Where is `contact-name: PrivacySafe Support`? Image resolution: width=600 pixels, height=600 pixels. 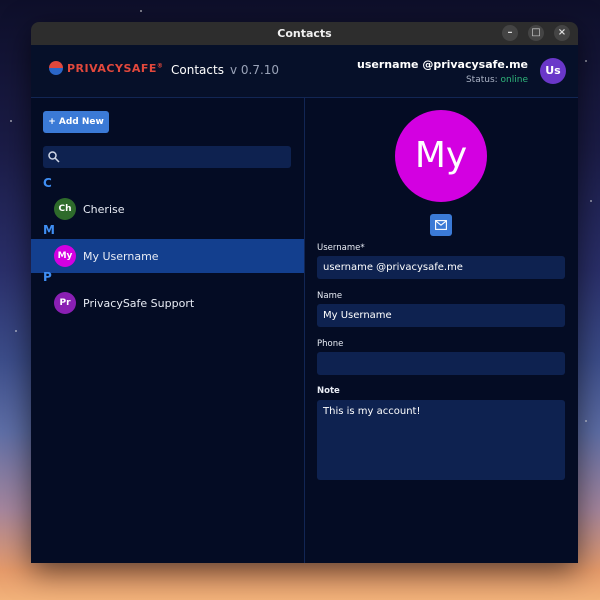 contact-name: PrivacySafe Support is located at coordinates (139, 303).